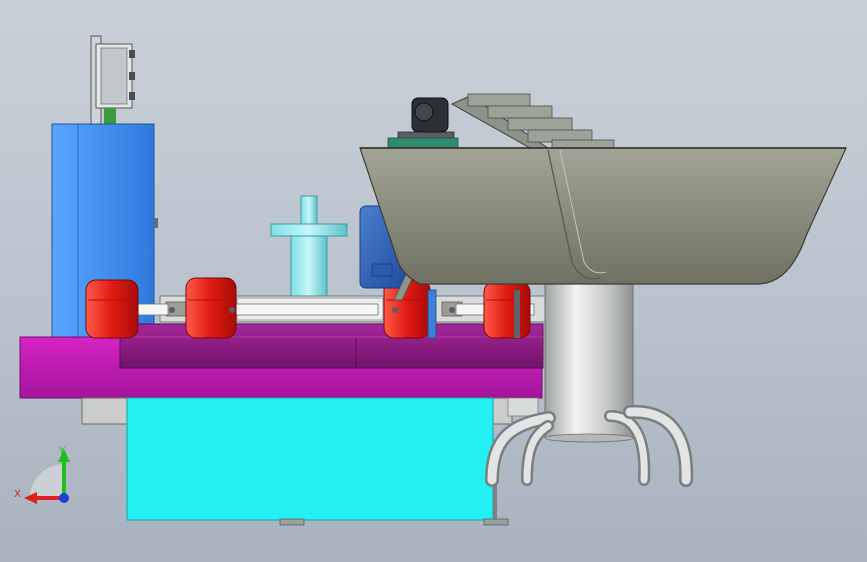 The image size is (867, 562). I want to click on reference-triad: Y X, so click(42, 475).